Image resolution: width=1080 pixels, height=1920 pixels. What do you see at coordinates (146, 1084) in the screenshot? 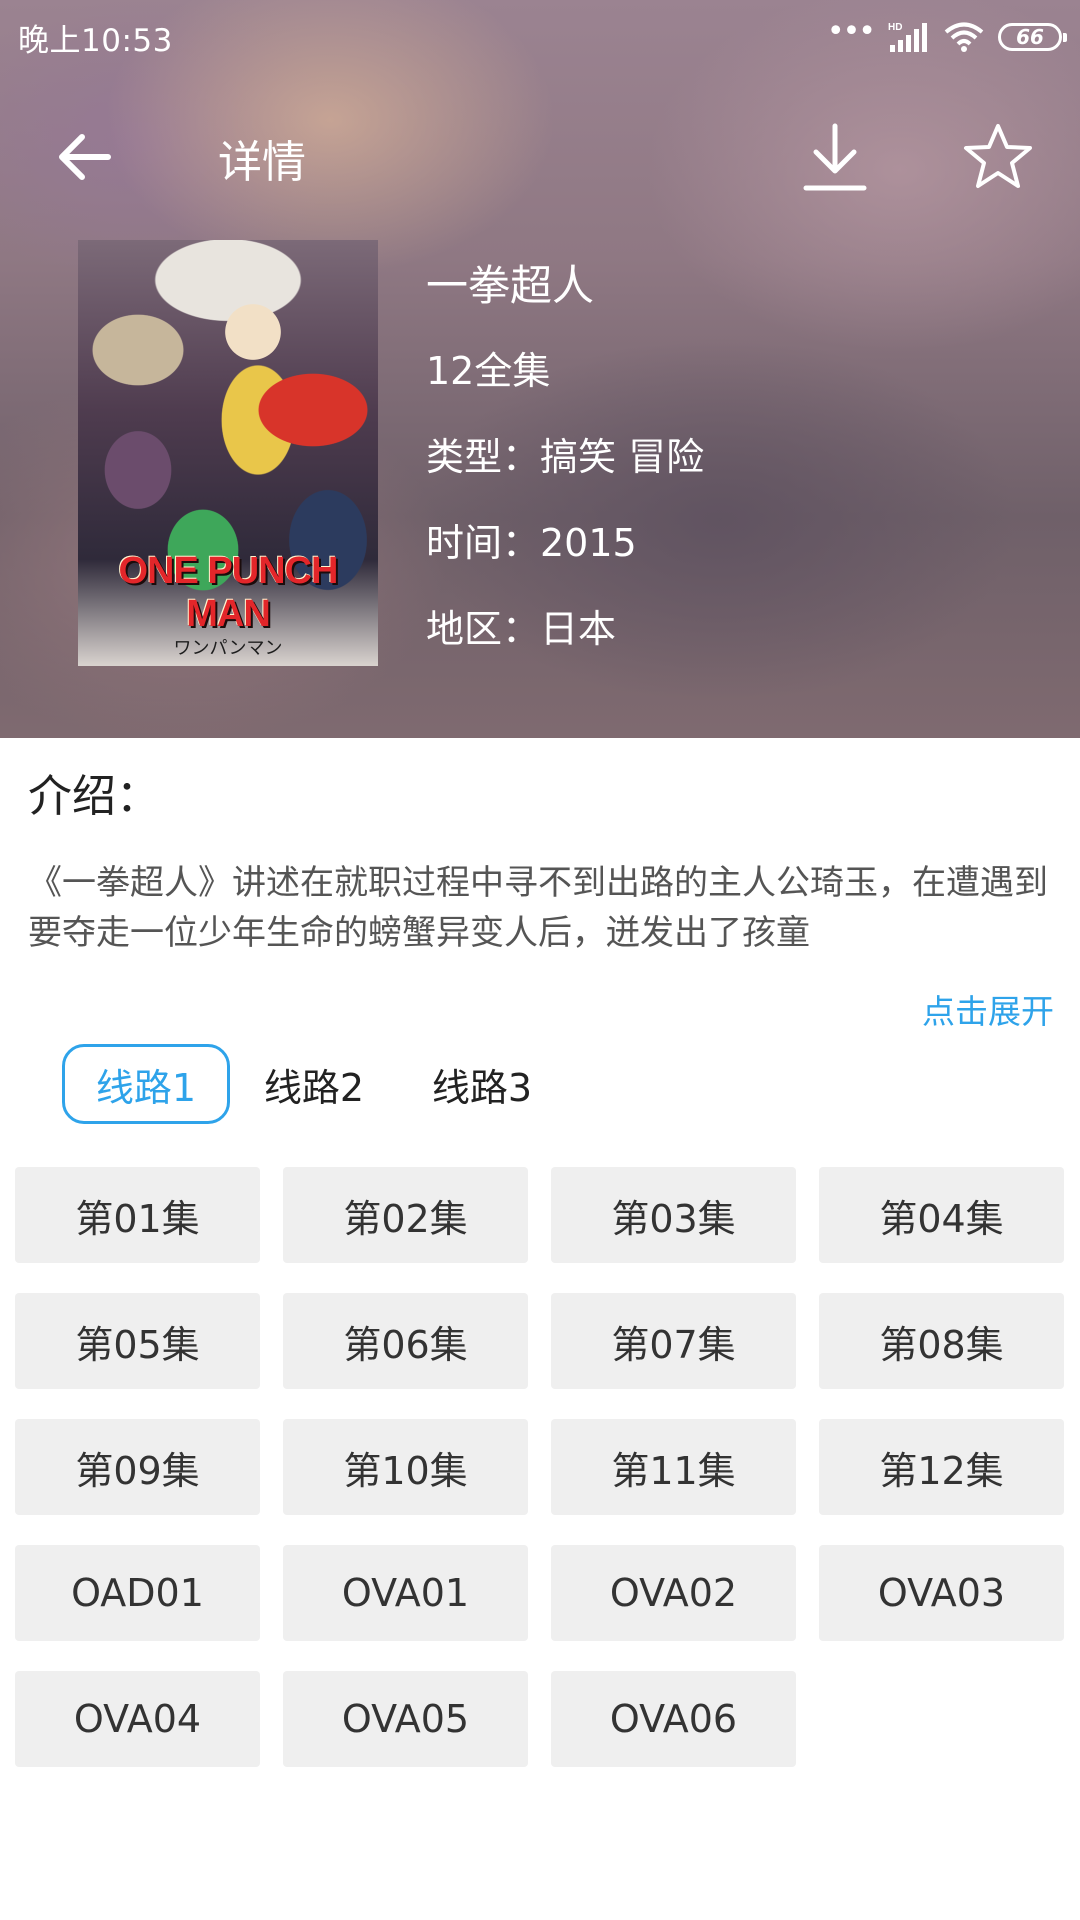
I see `tab-route-1: 线路1` at bounding box center [146, 1084].